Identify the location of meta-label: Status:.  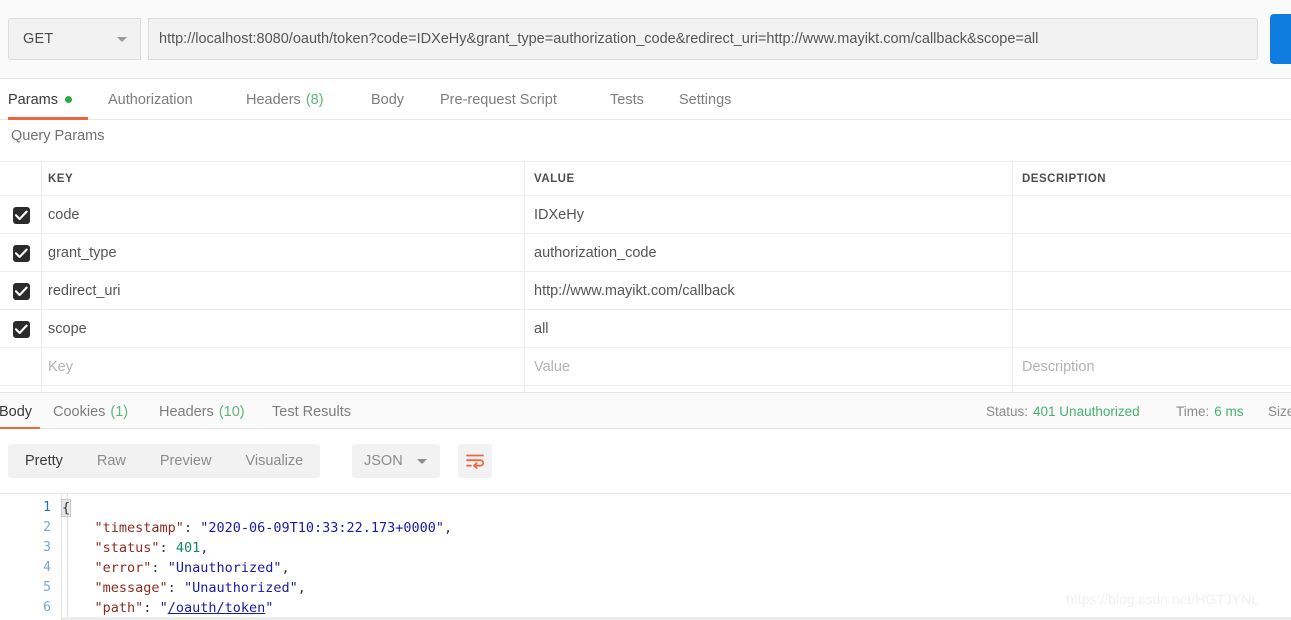
(1007, 411).